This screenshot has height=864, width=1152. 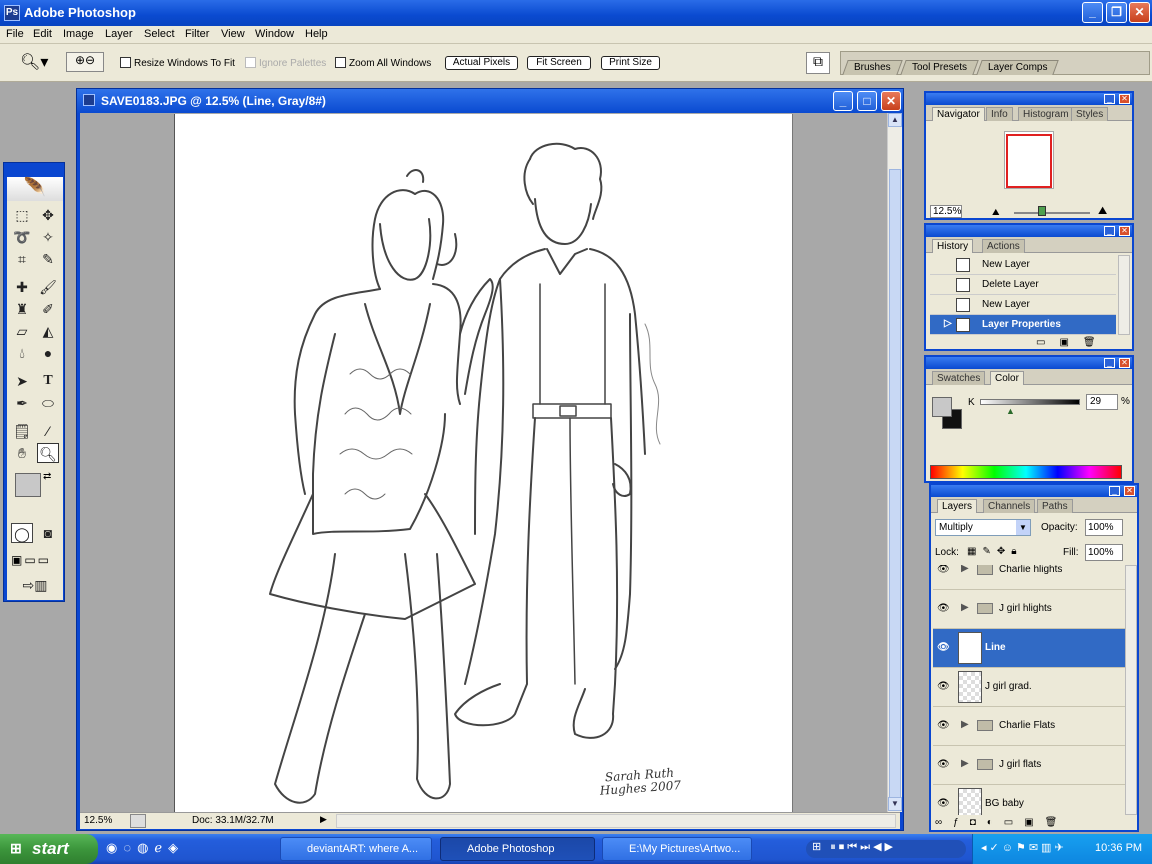 I want to click on resize-windows-checkbox: Resize Windows To Fit, so click(x=177, y=63).